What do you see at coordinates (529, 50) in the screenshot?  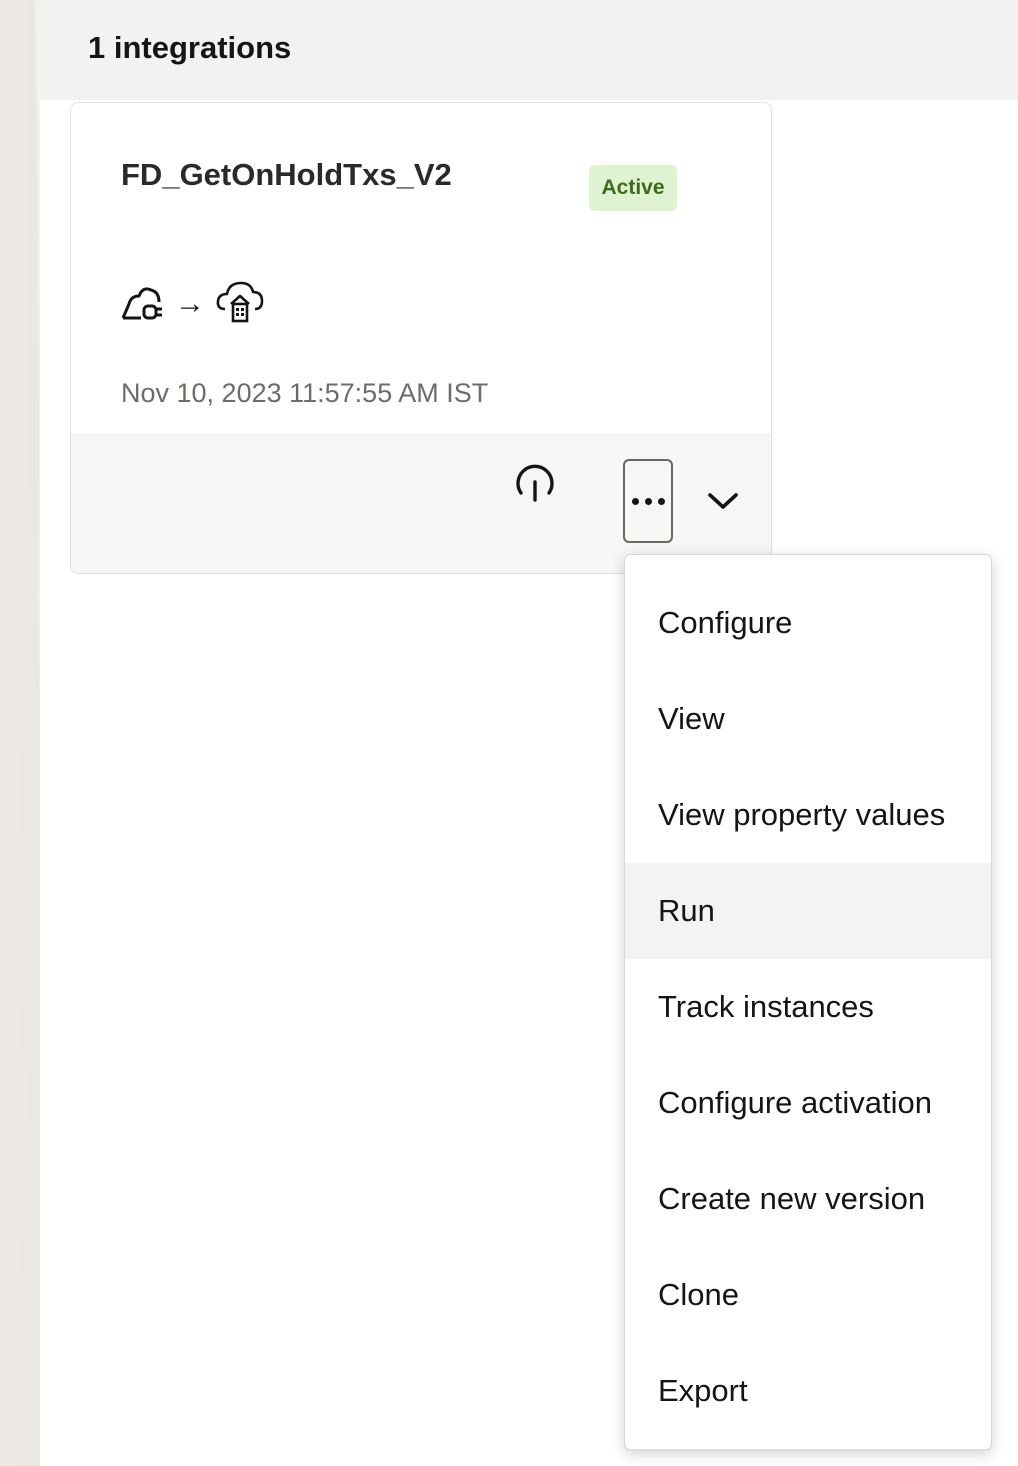 I see `panel-header: 1 integrations` at bounding box center [529, 50].